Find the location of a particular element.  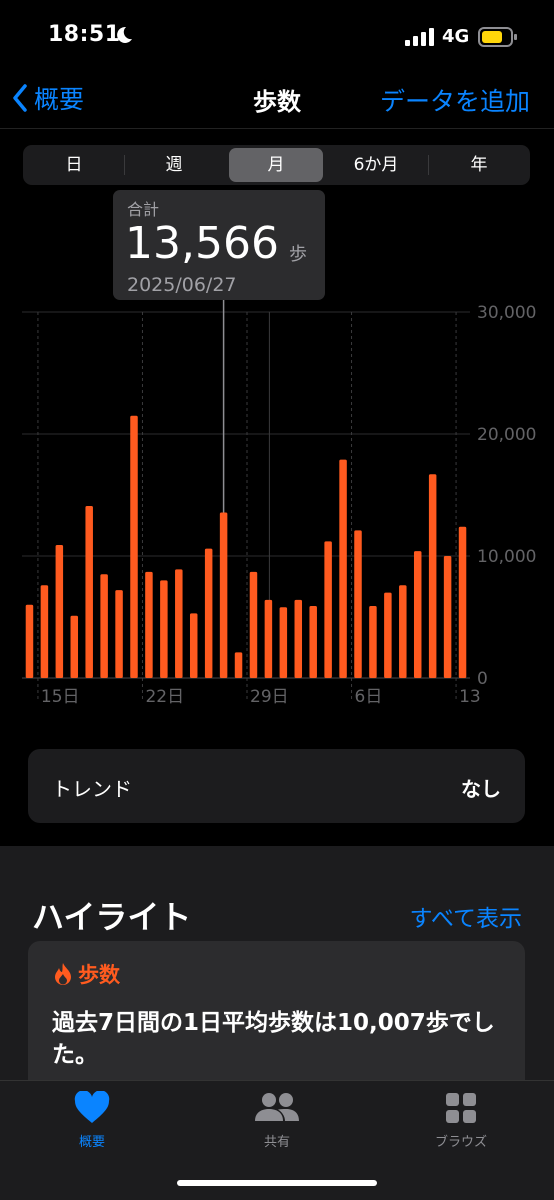

battery-icon is located at coordinates (497, 37).